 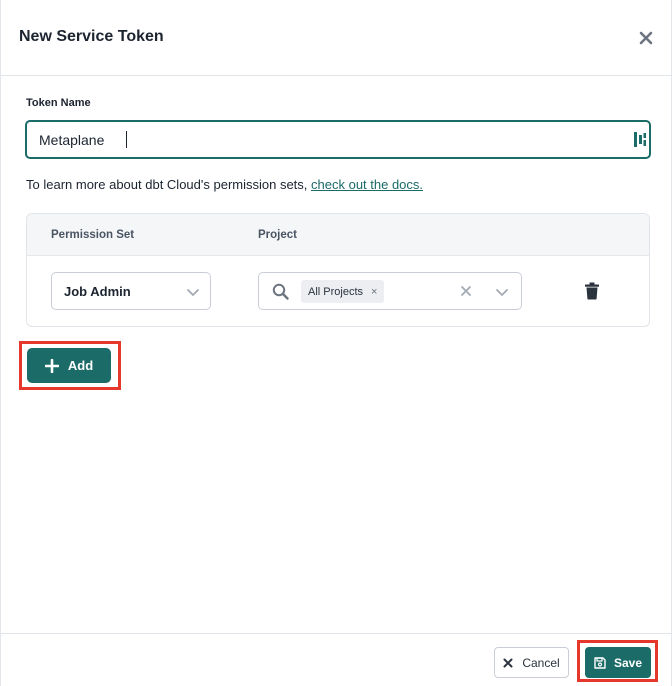 I want to click on permission-set-select: Job Admin, so click(x=131, y=291).